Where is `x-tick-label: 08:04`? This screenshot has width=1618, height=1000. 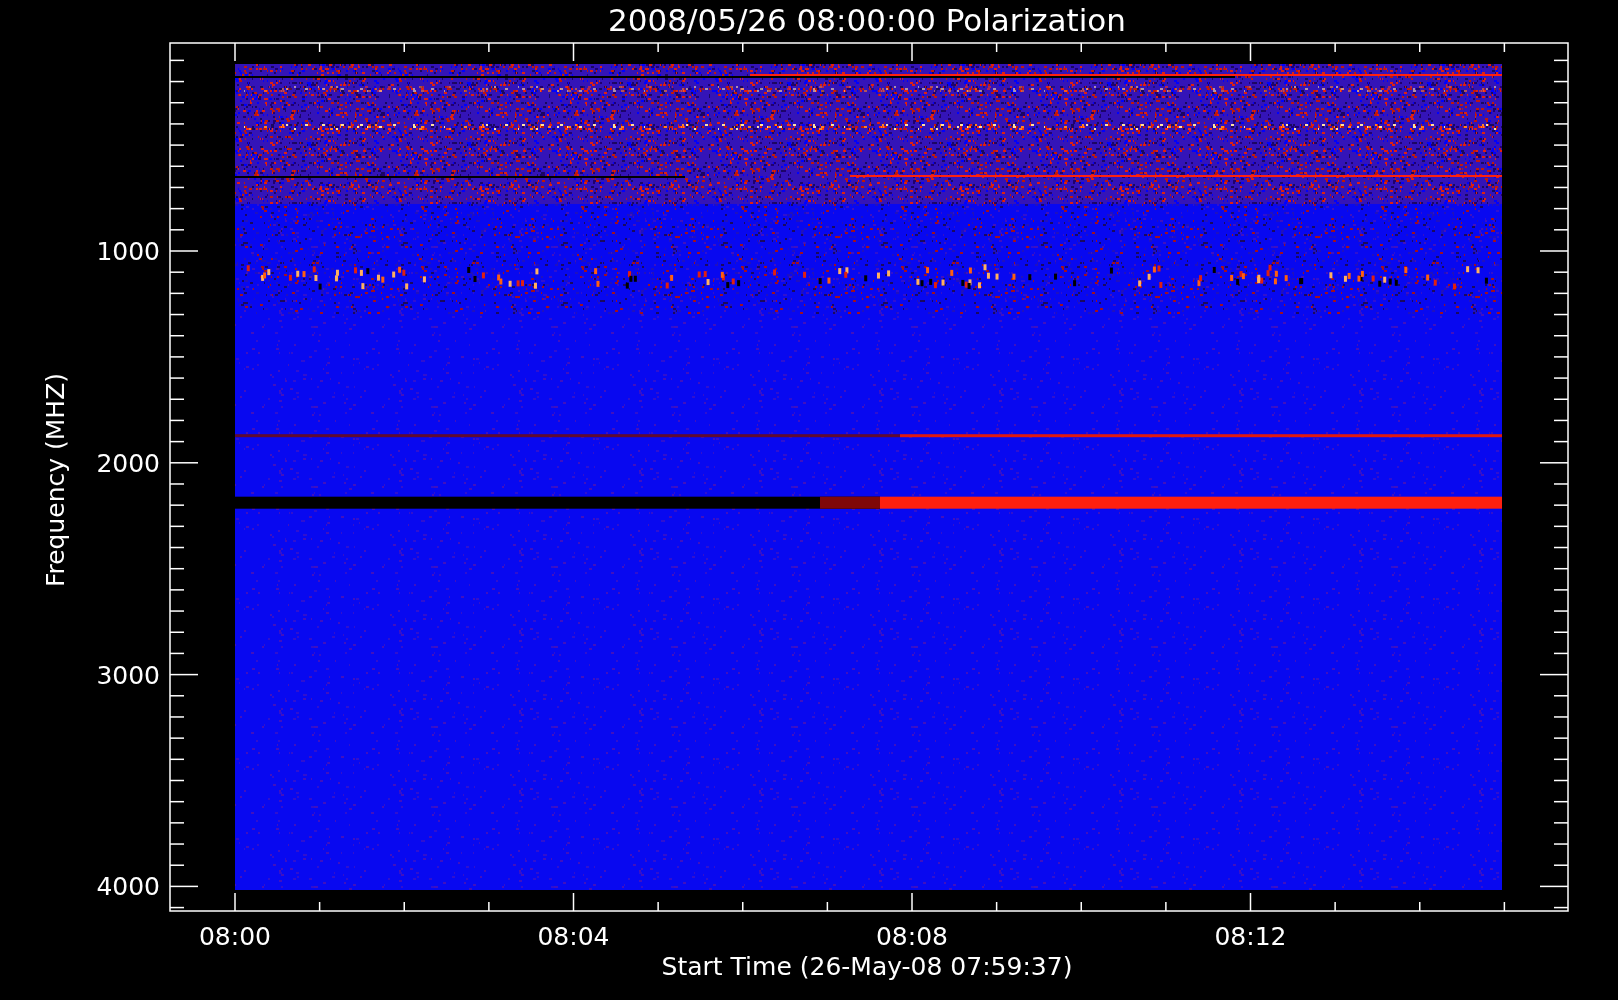
x-tick-label: 08:04 is located at coordinates (573, 936).